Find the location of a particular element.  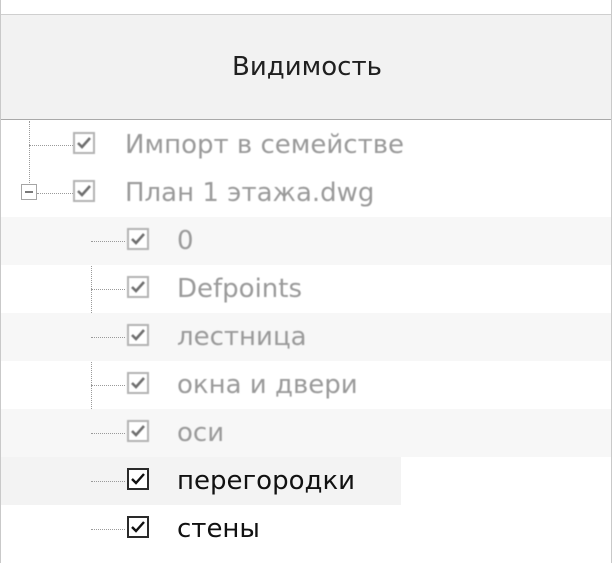

tree-row-label: стены is located at coordinates (218, 529).